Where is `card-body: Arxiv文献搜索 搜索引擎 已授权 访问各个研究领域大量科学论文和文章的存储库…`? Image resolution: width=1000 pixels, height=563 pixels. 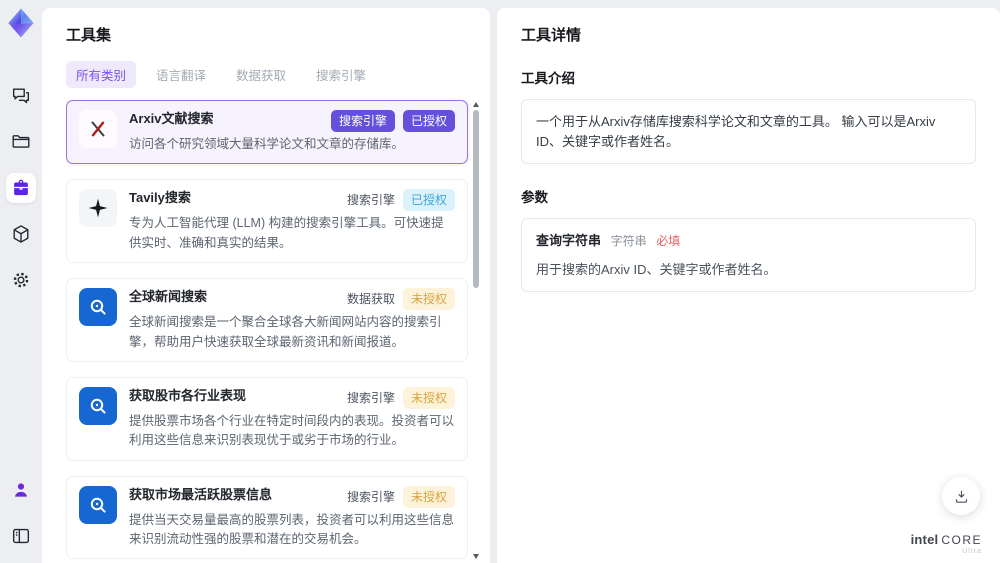
card-body: Arxiv文献搜索 搜索引擎 已授权 访问各个研究领域大量科学论文和文章的存储库… is located at coordinates (292, 132).